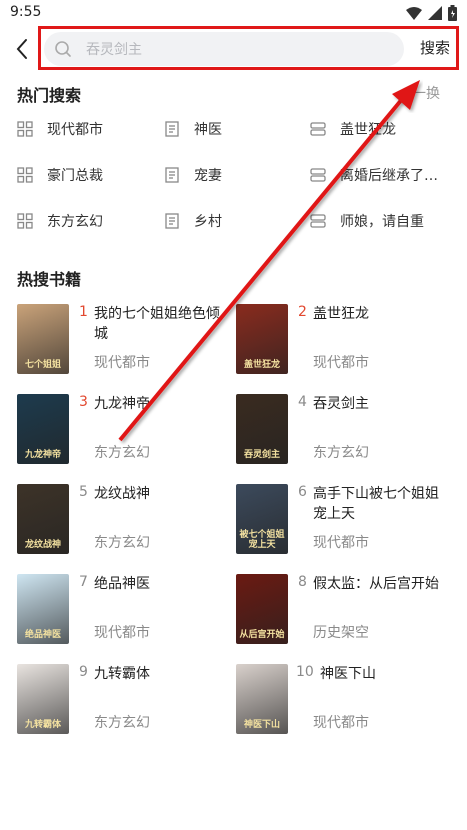 The height and width of the screenshot is (830, 467). Describe the element at coordinates (122, 674) in the screenshot. I see `book-title: 九转霸体` at that location.